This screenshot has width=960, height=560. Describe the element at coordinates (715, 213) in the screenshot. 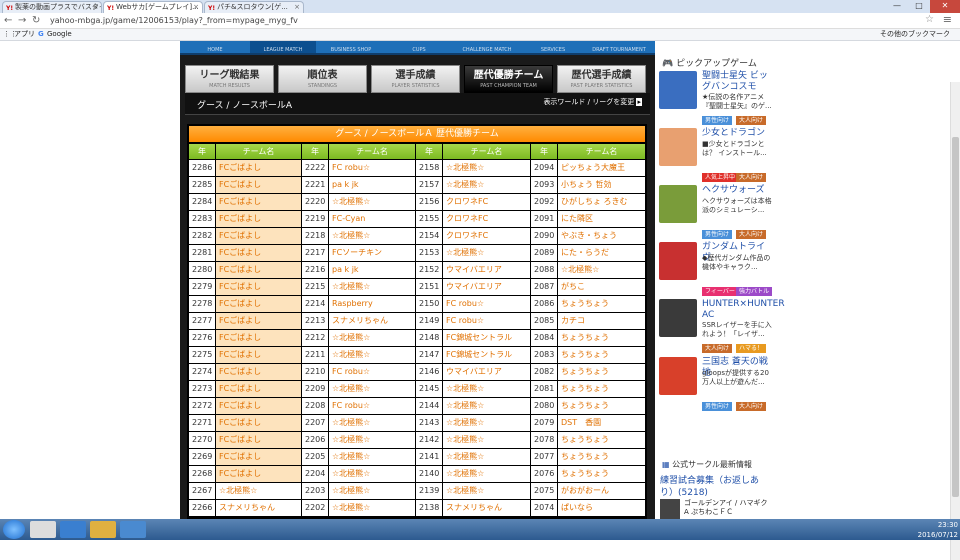

I see `pickup-game: ヘクサウォーズ ヘクサウォーズは本格派のシミュレーシ... 男性向け 大人向け` at that location.